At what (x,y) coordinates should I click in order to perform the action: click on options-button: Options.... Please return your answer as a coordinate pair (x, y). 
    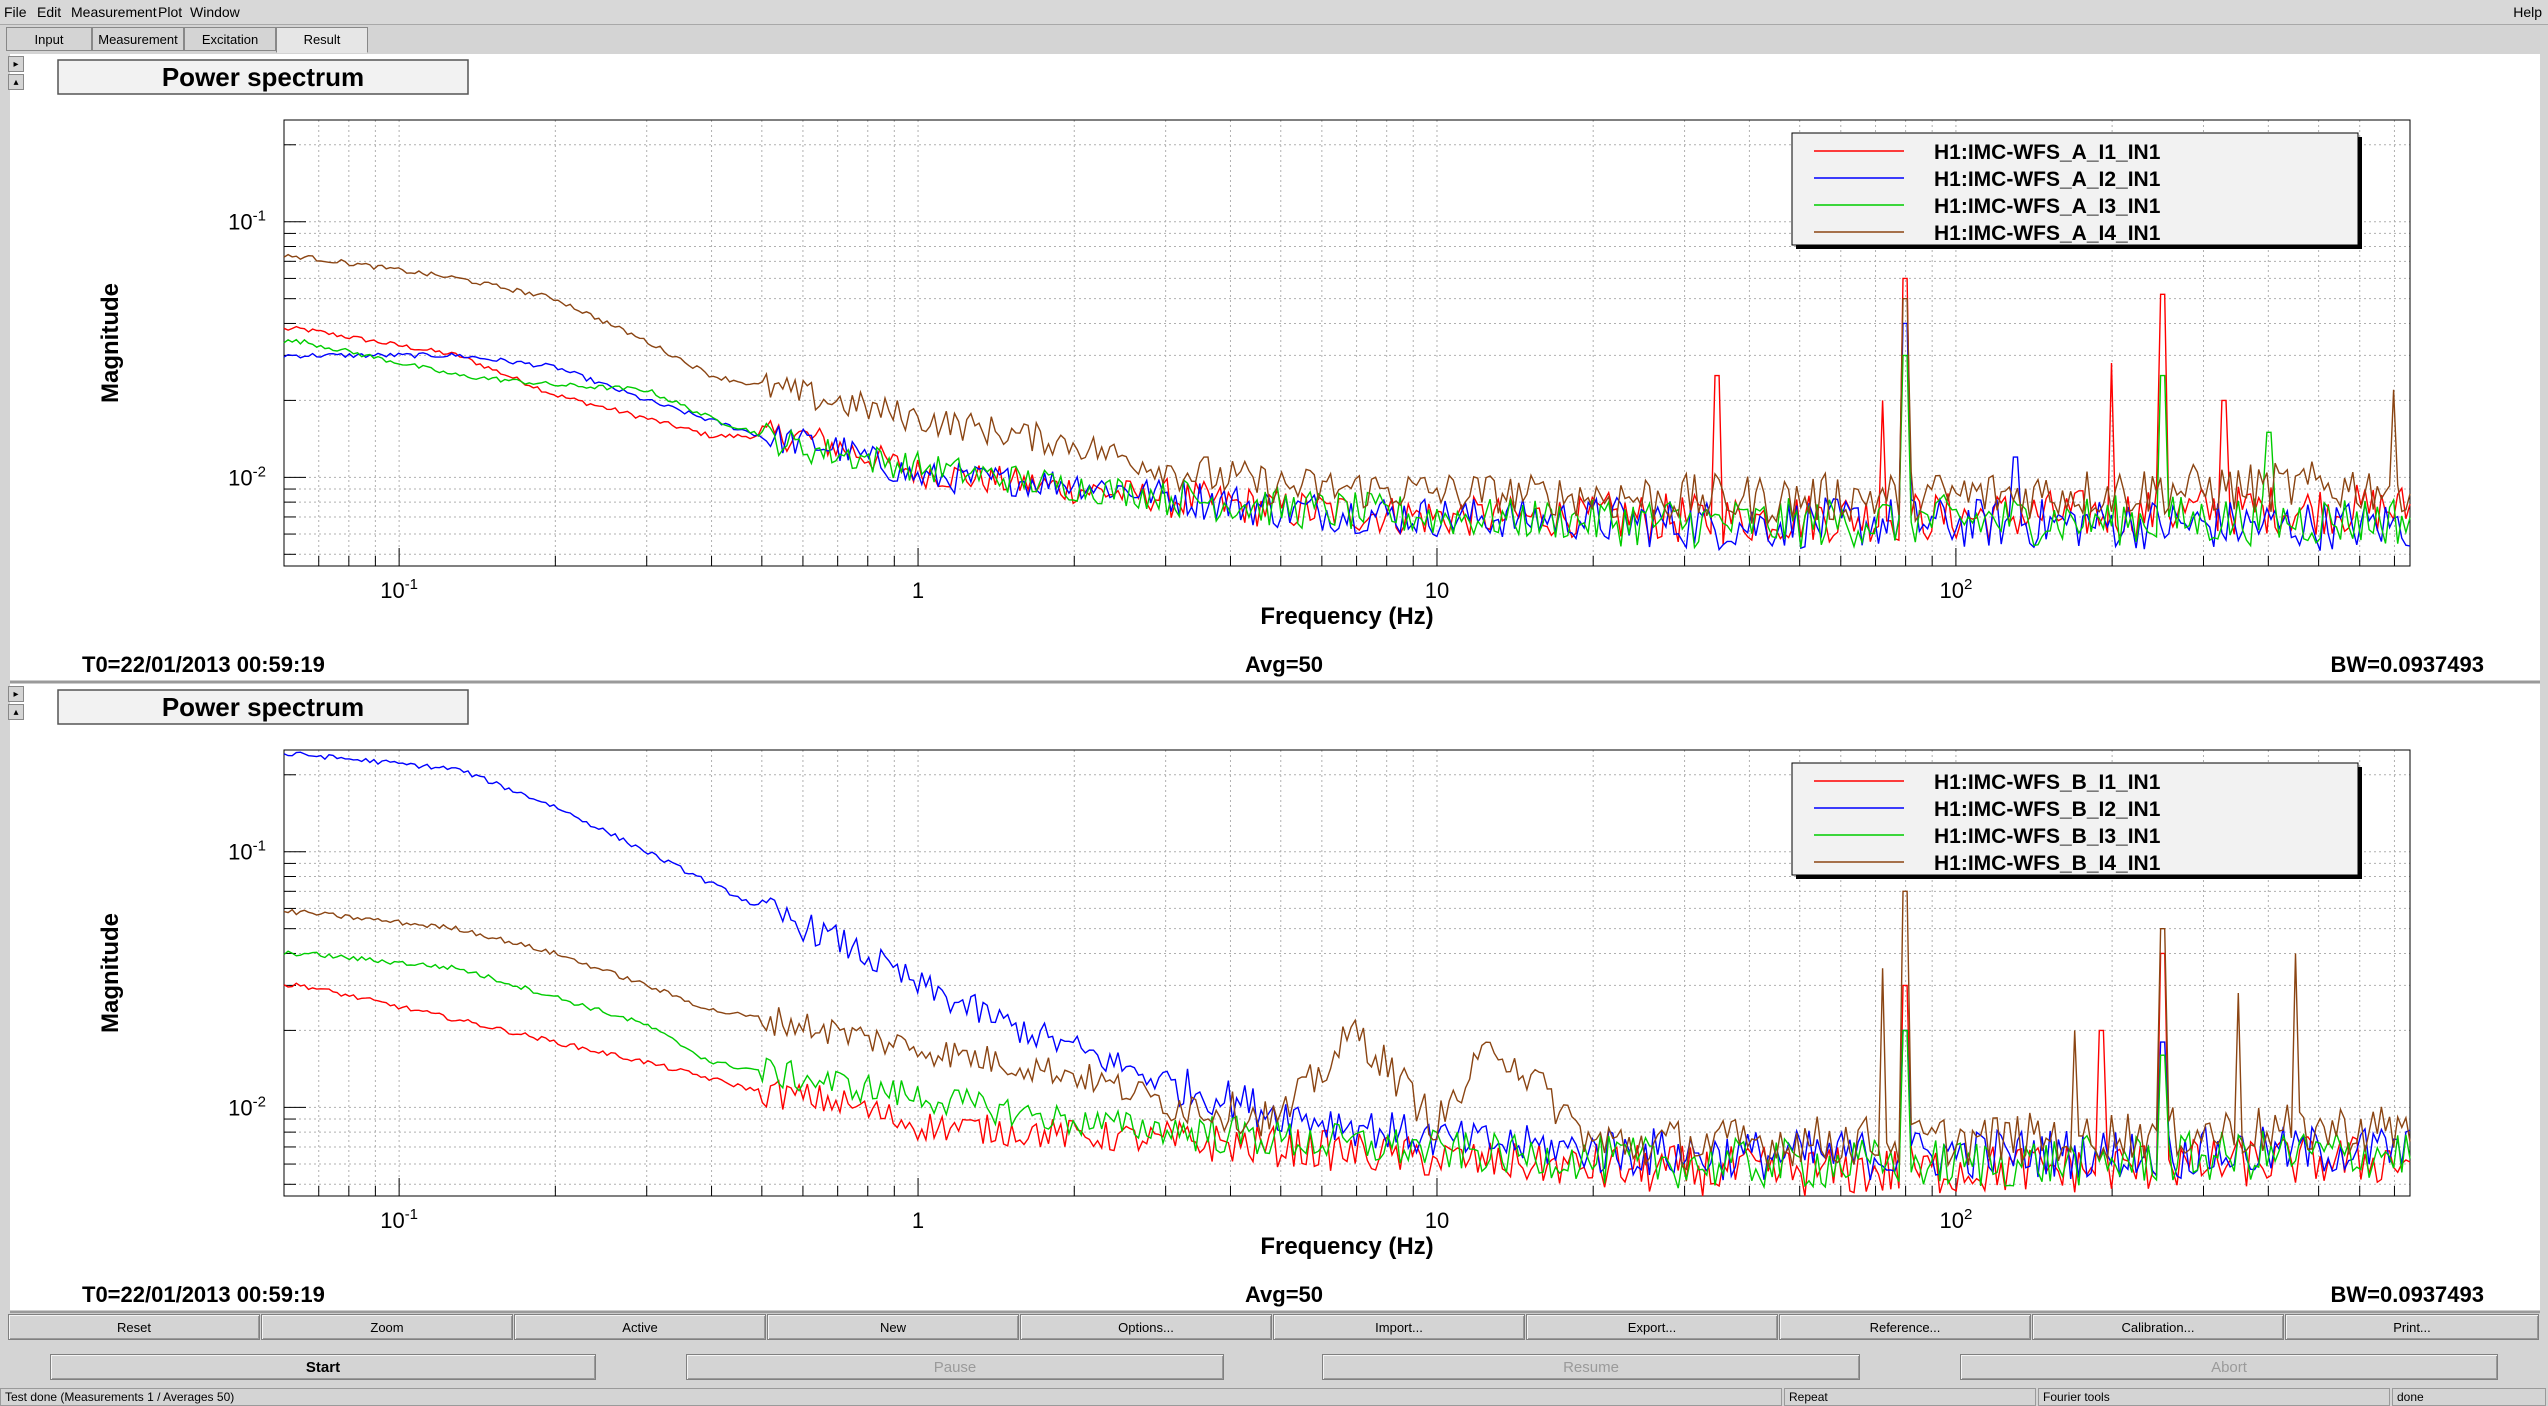
    Looking at the image, I should click on (1146, 1327).